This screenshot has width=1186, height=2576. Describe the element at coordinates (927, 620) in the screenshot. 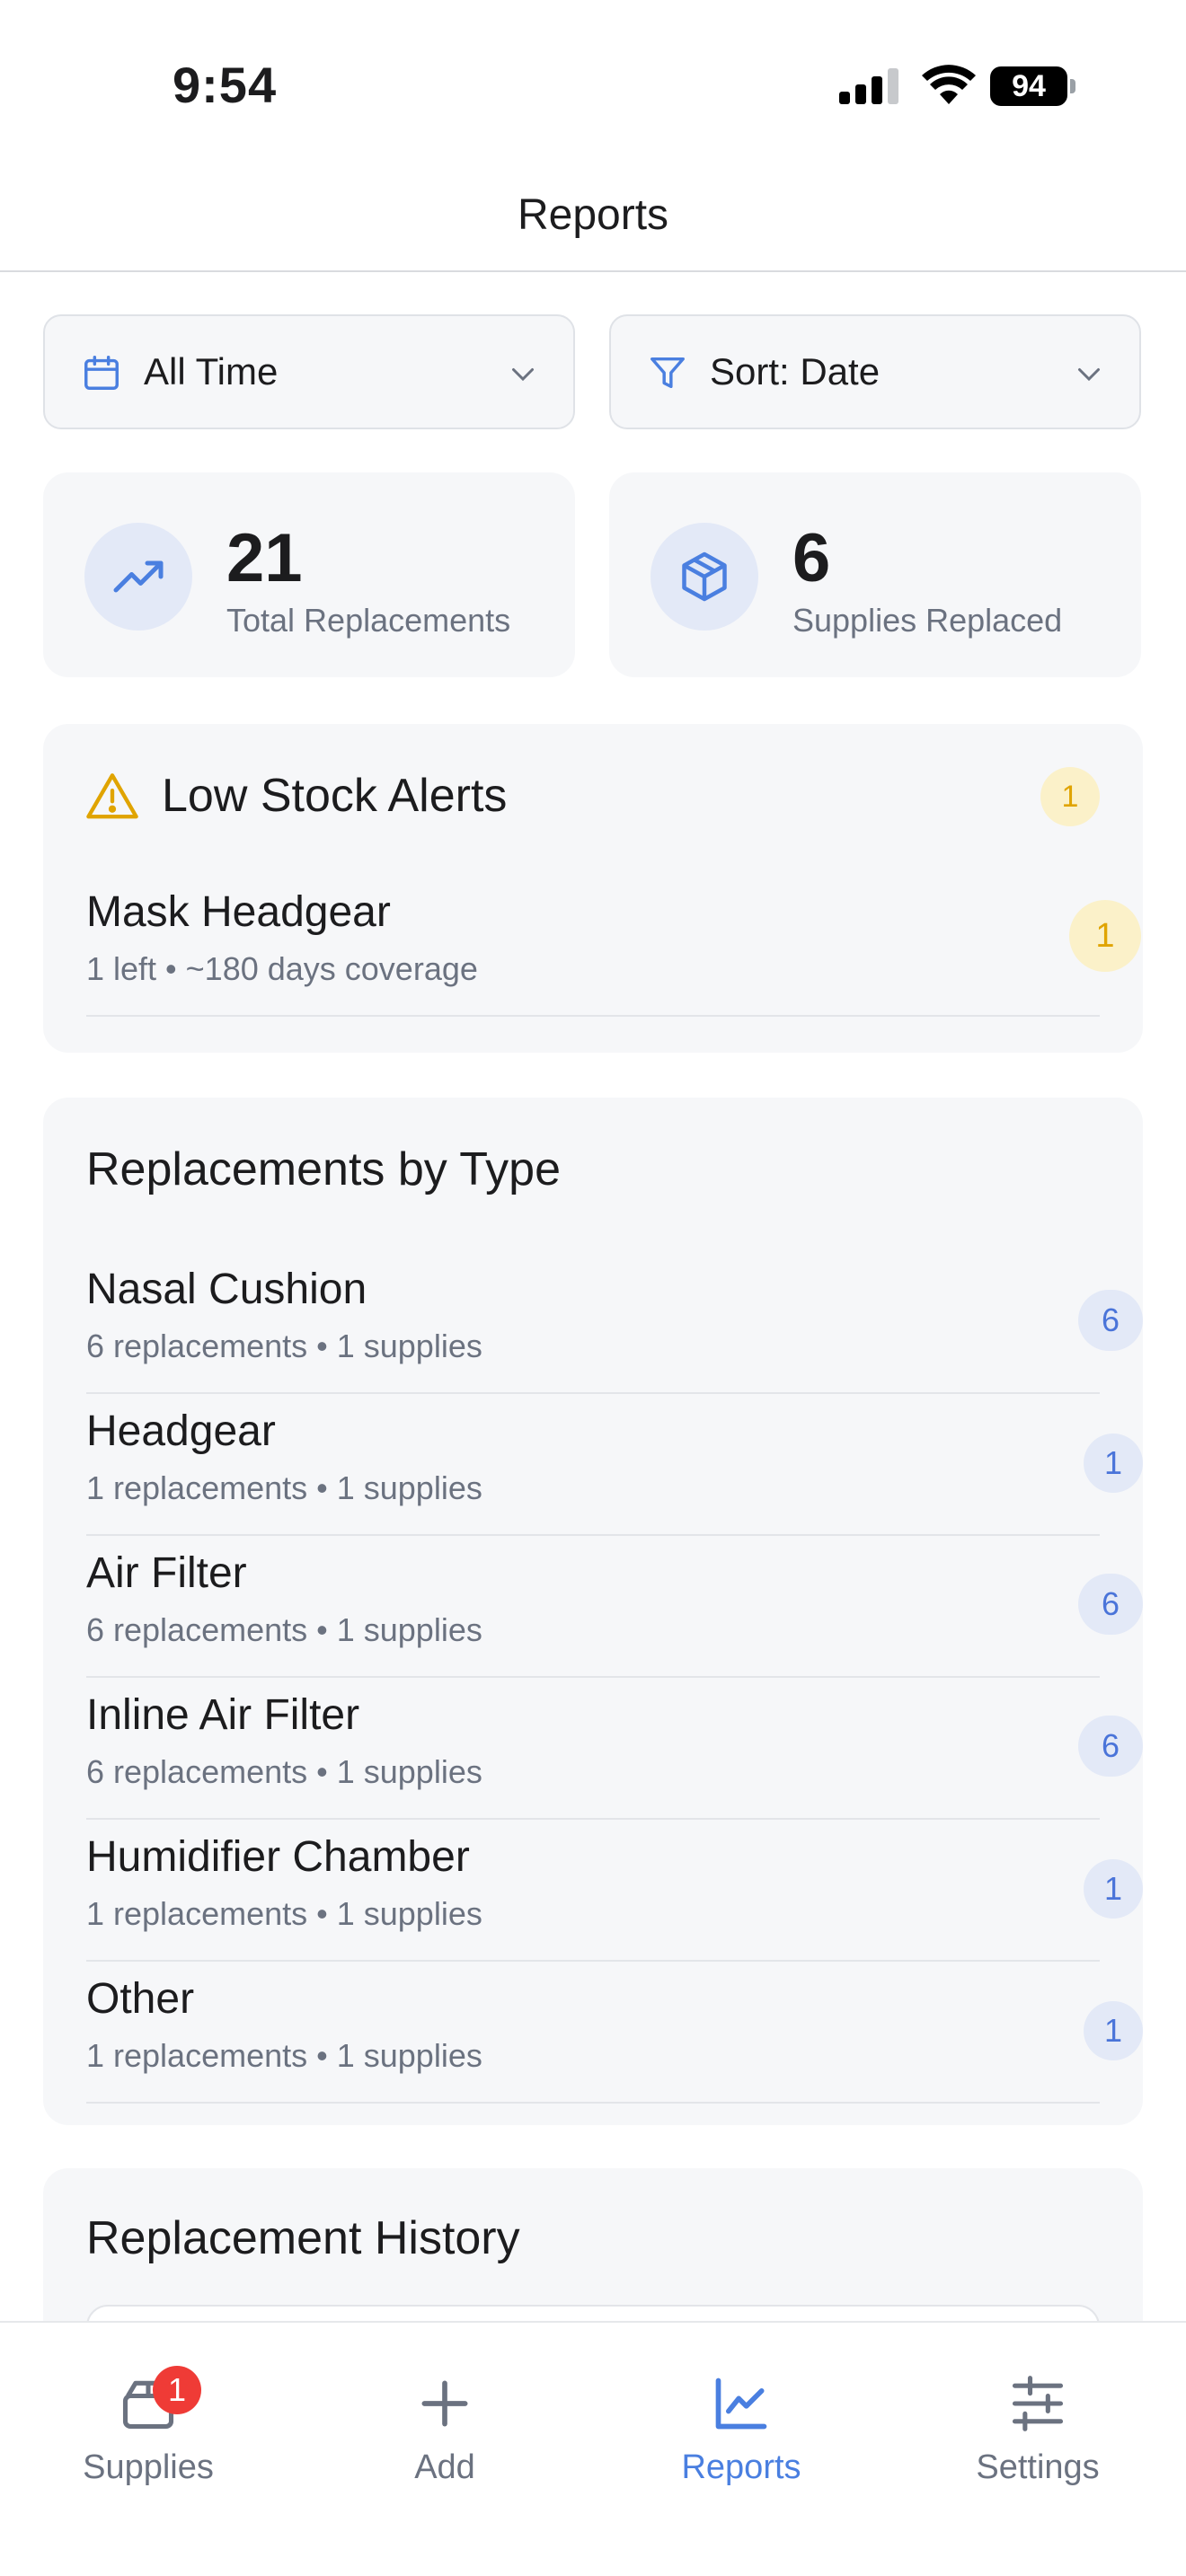

I see `stat-label: Supplies Replaced` at that location.